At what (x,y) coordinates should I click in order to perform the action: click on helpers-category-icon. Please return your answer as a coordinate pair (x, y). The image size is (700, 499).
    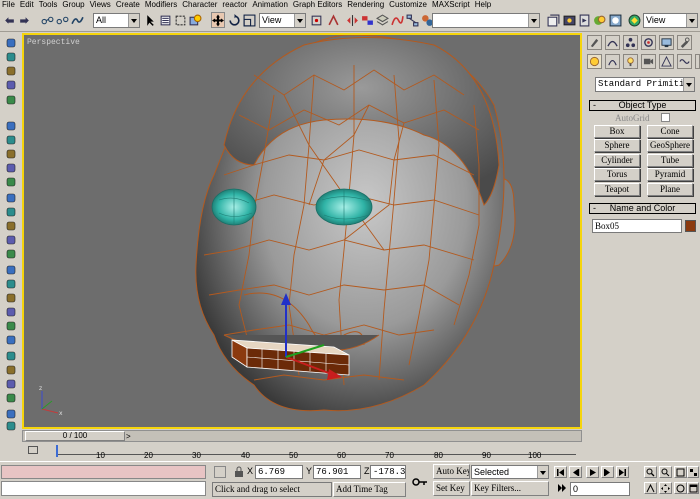
    Looking at the image, I should click on (666, 61).